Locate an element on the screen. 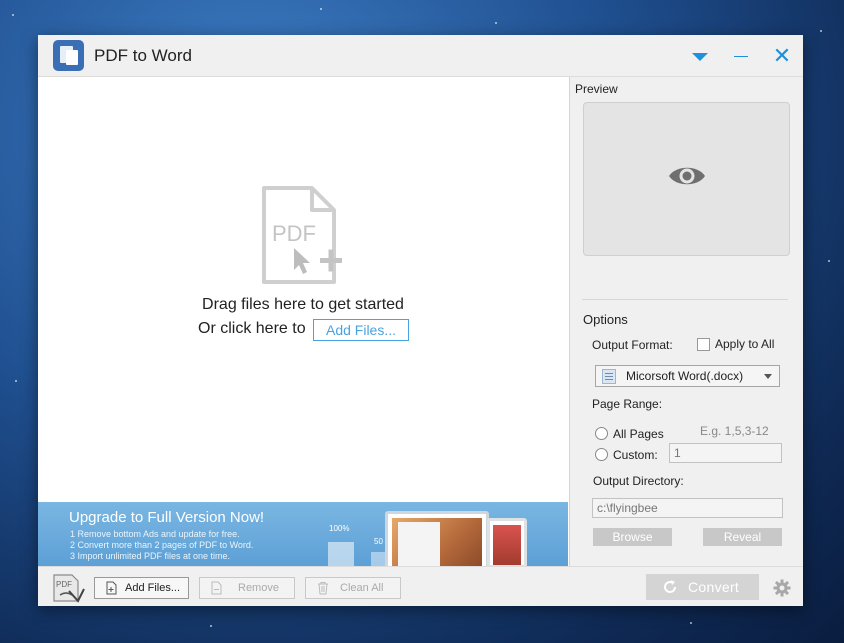 The image size is (844, 643). preview-box is located at coordinates (686, 179).